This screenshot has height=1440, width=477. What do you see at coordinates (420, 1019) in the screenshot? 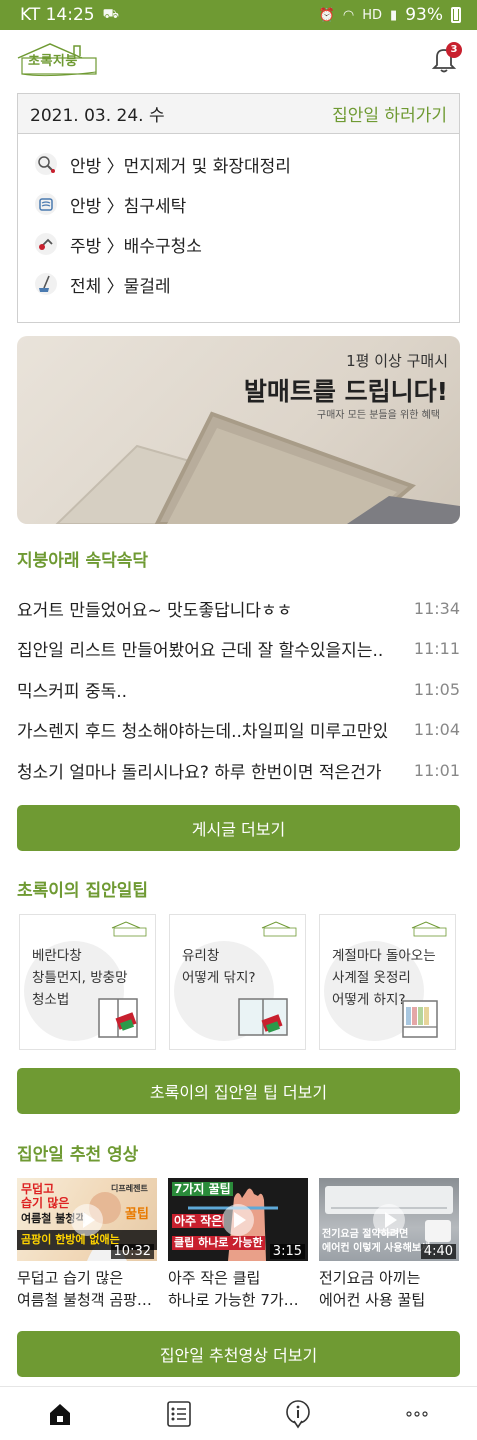
I see `wardrobe-icon` at bounding box center [420, 1019].